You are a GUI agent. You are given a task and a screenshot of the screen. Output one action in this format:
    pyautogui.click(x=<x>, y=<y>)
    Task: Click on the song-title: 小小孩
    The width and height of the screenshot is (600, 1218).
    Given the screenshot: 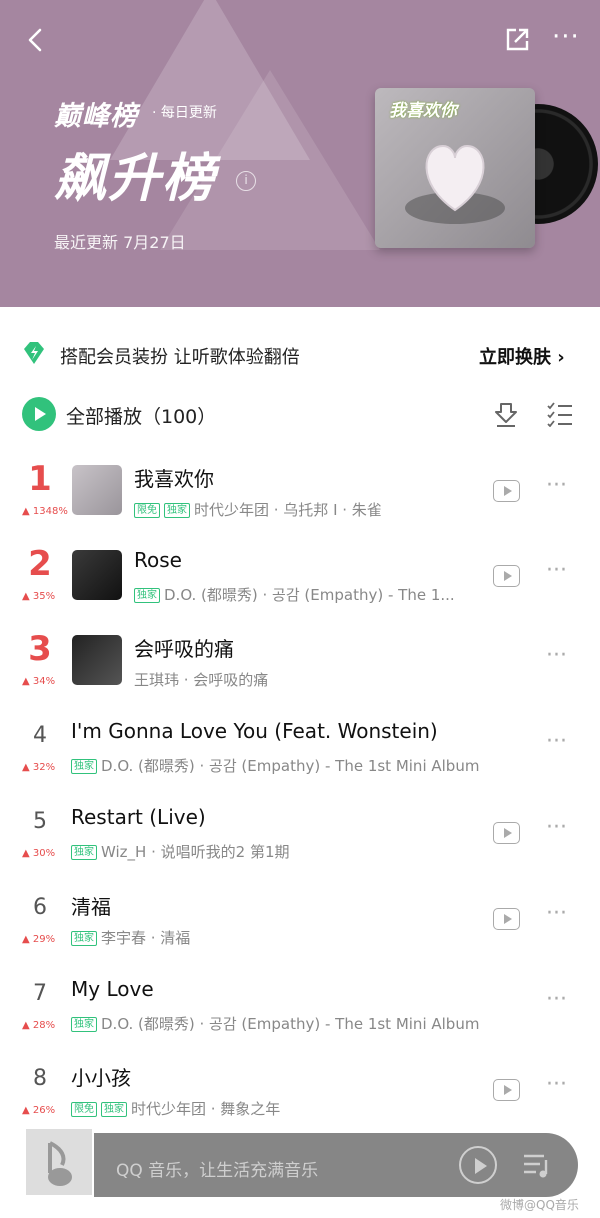 What is the action you would take?
    pyautogui.click(x=101, y=1076)
    